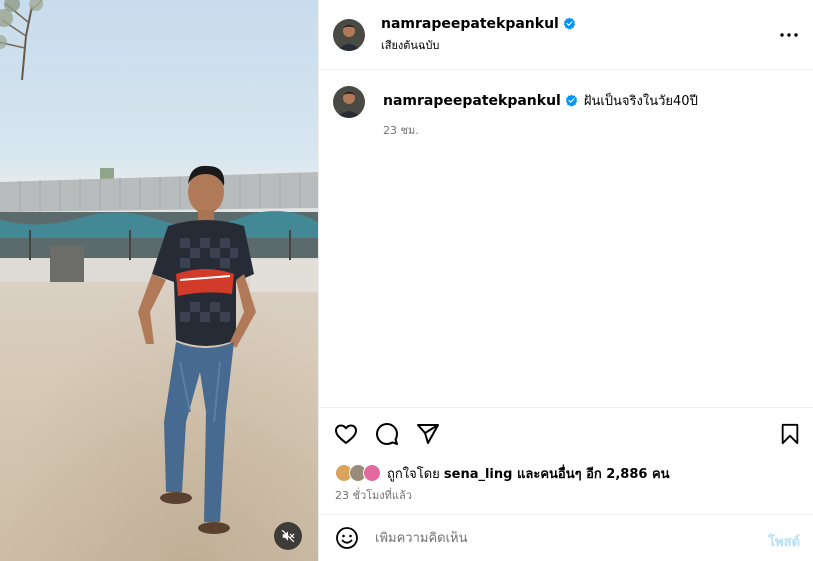 This screenshot has height=561, width=813. What do you see at coordinates (478, 474) in the screenshot?
I see `liker-username-link: sena_ling` at bounding box center [478, 474].